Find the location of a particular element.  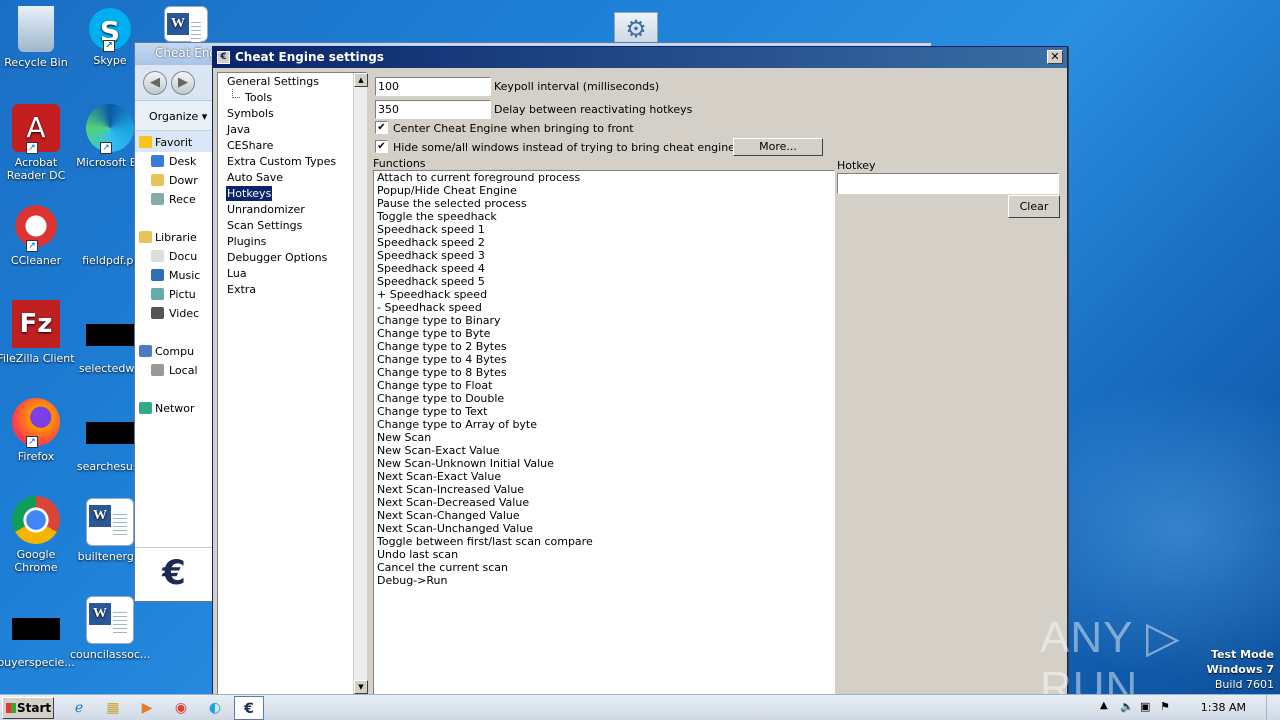

category-general-settings: General Settings is located at coordinates (273, 81).